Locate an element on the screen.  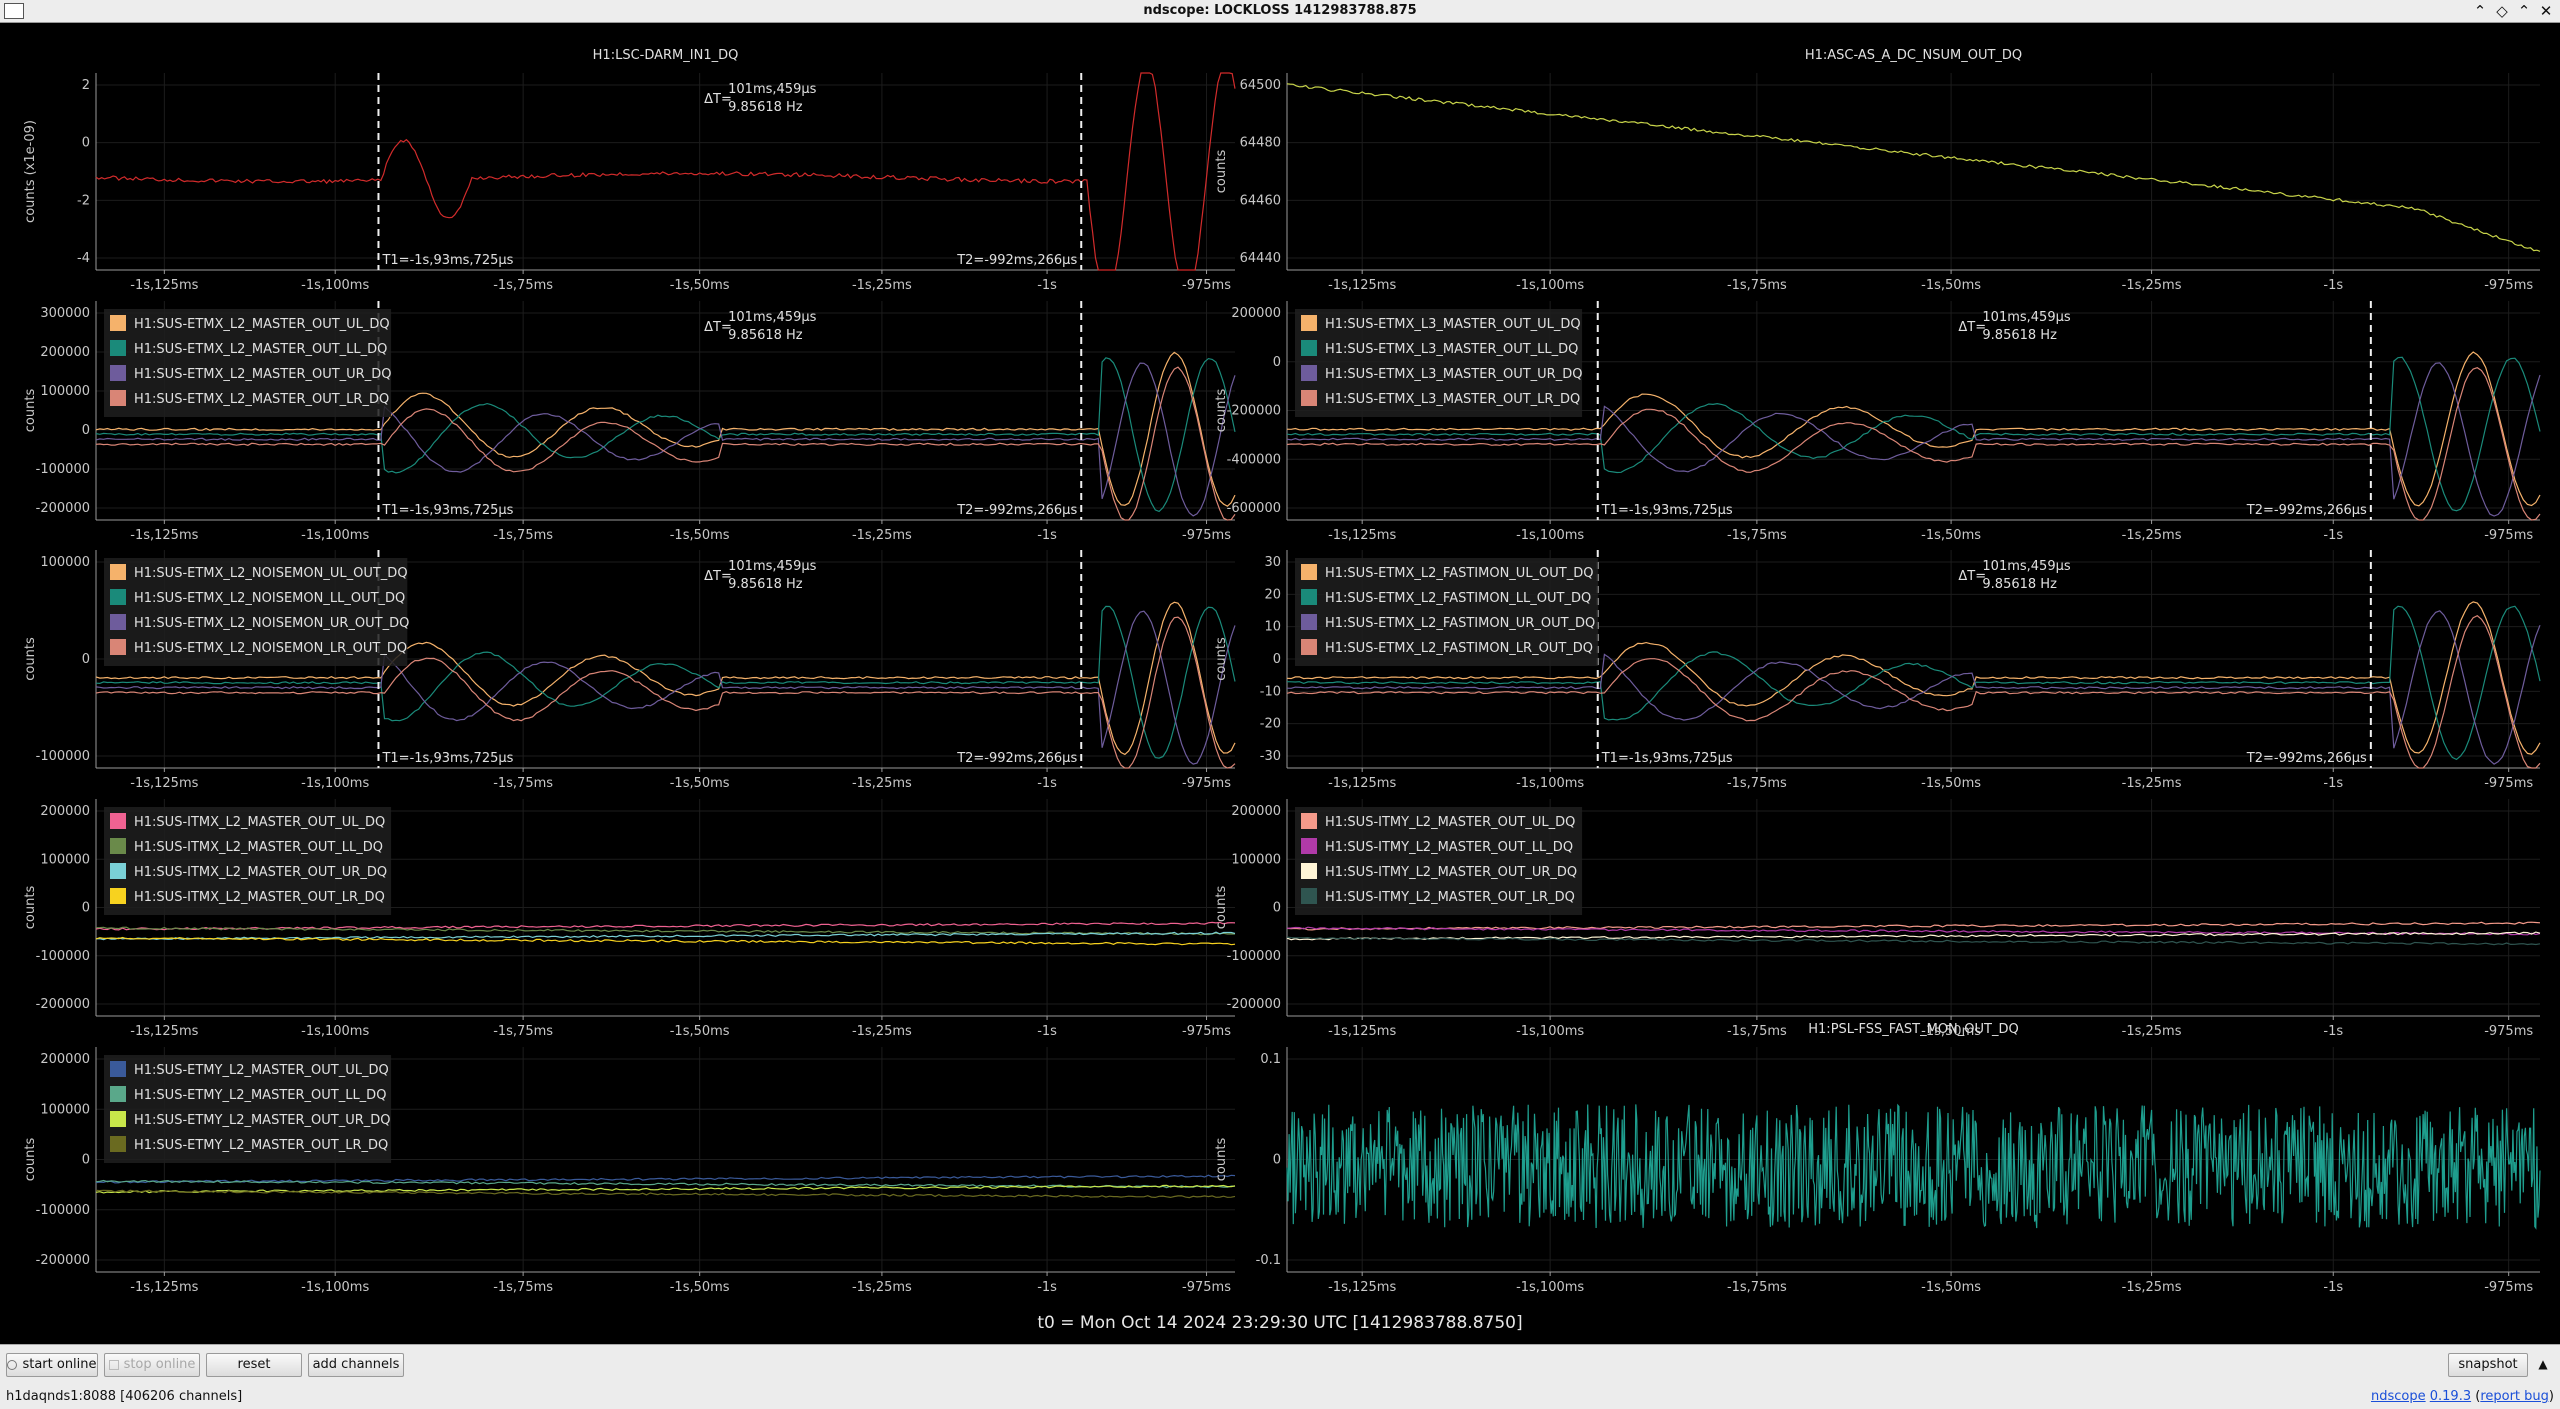
minimize-icon: ⌃ is located at coordinates (2480, 11).